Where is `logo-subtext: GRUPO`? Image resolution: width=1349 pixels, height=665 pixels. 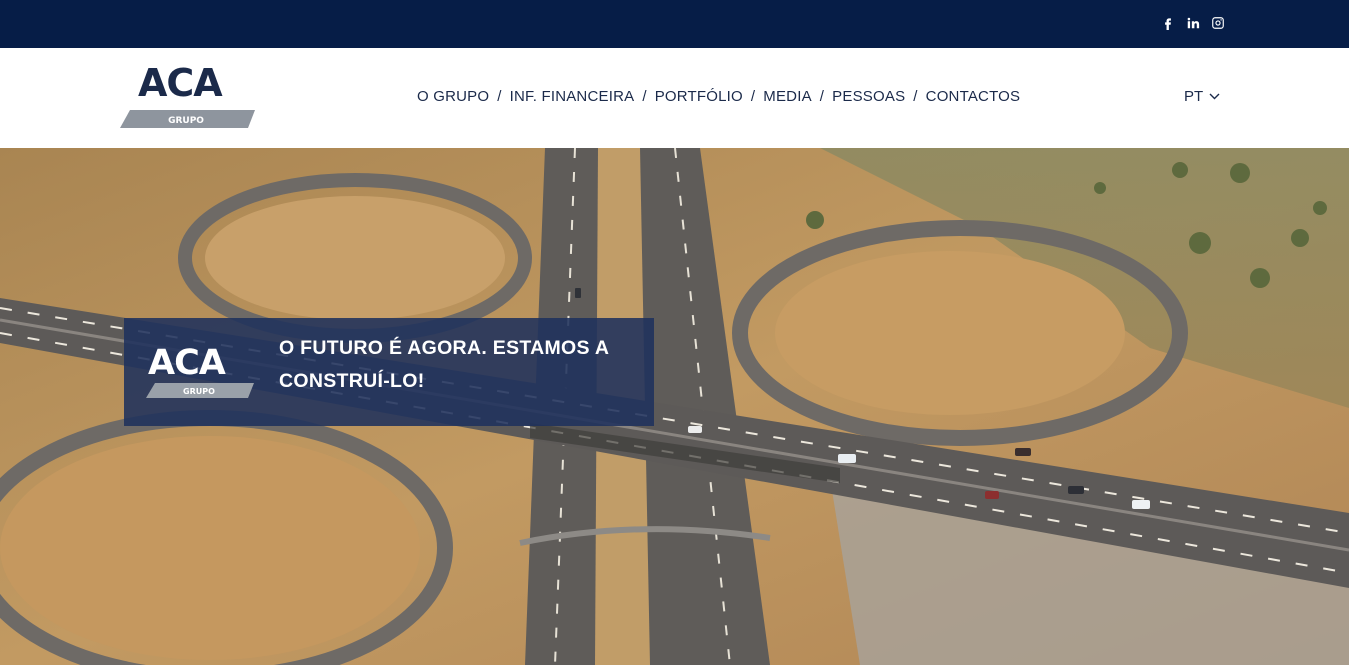
logo-subtext: GRUPO is located at coordinates (186, 121).